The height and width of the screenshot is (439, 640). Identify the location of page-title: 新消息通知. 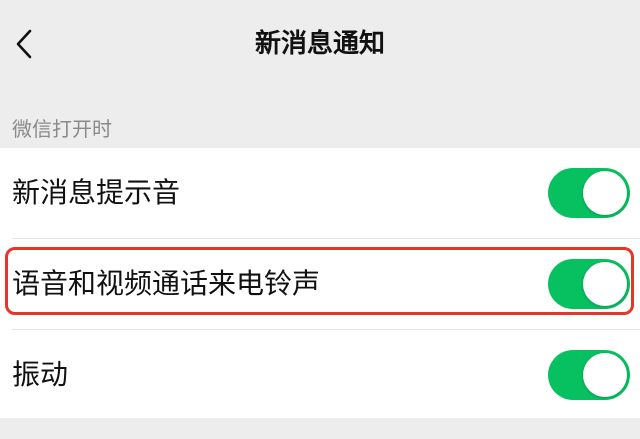
(319, 44).